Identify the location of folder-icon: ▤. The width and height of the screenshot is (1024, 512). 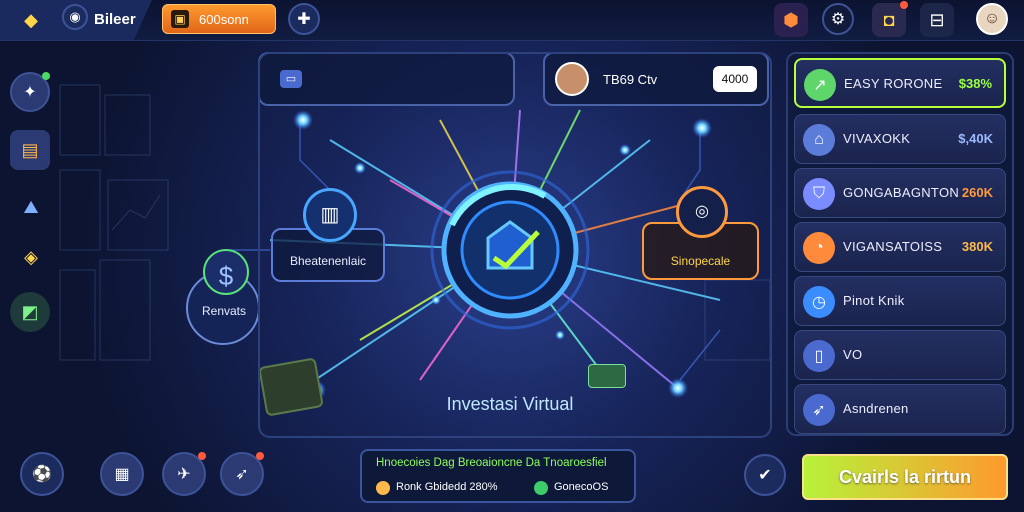
(30, 150).